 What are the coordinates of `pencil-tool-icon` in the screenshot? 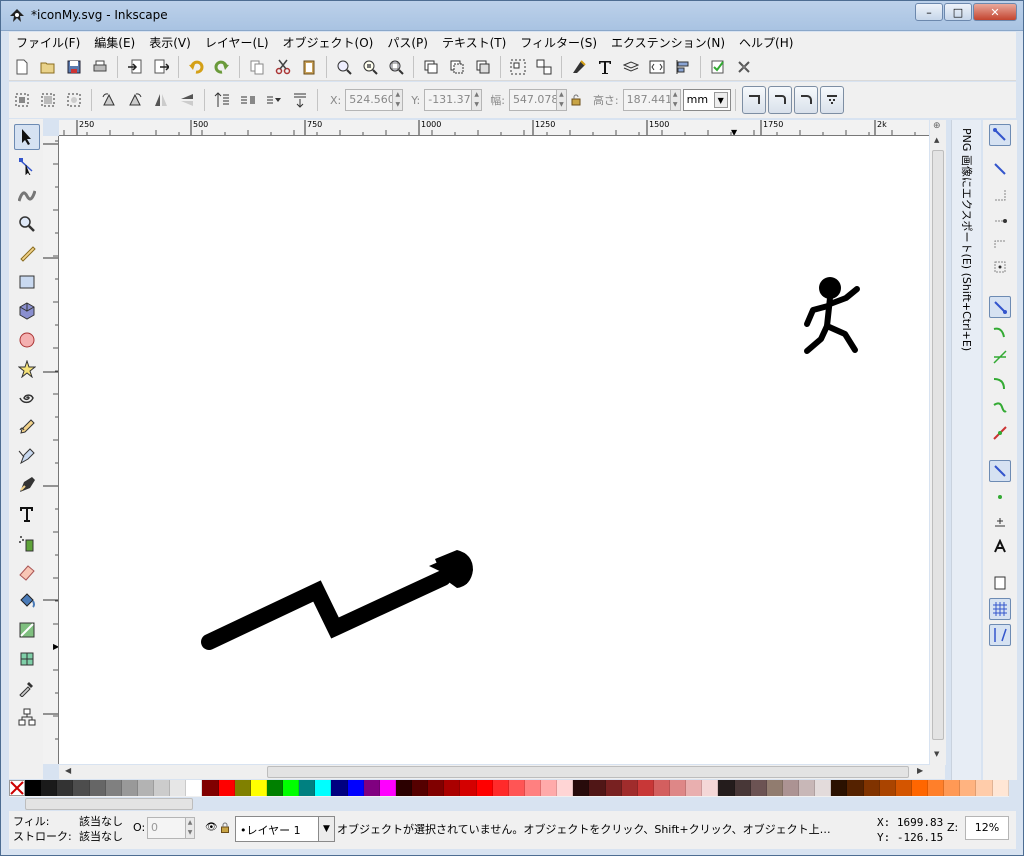 It's located at (27, 427).